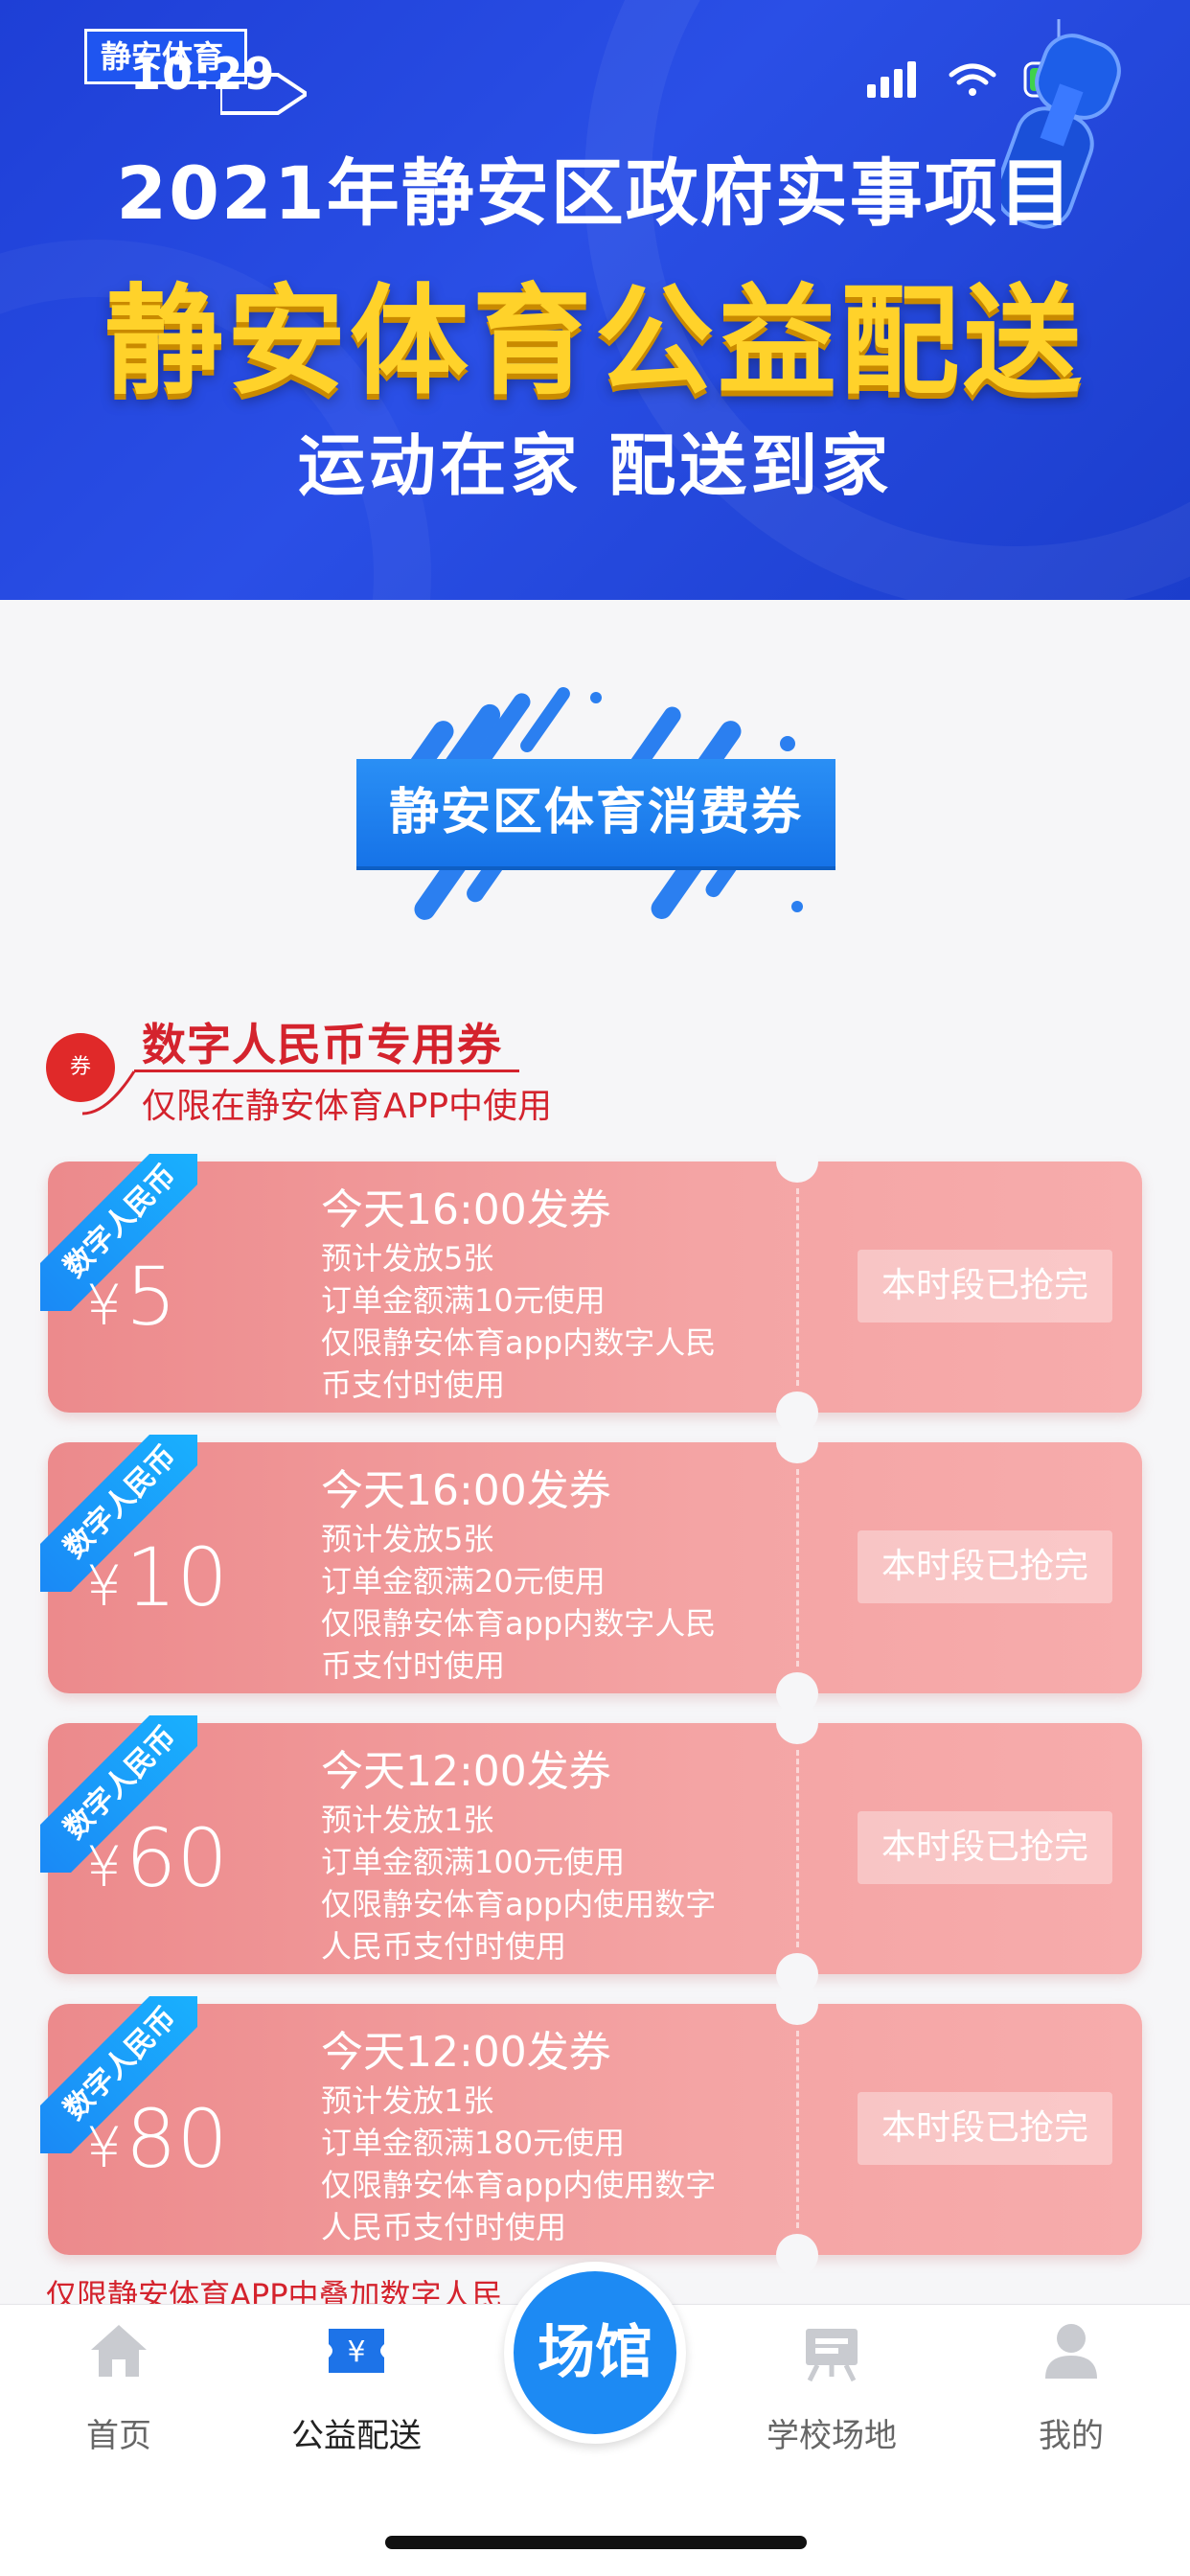 Image resolution: width=1190 pixels, height=2576 pixels. I want to click on coupon-amount: ¥60, so click(157, 1858).